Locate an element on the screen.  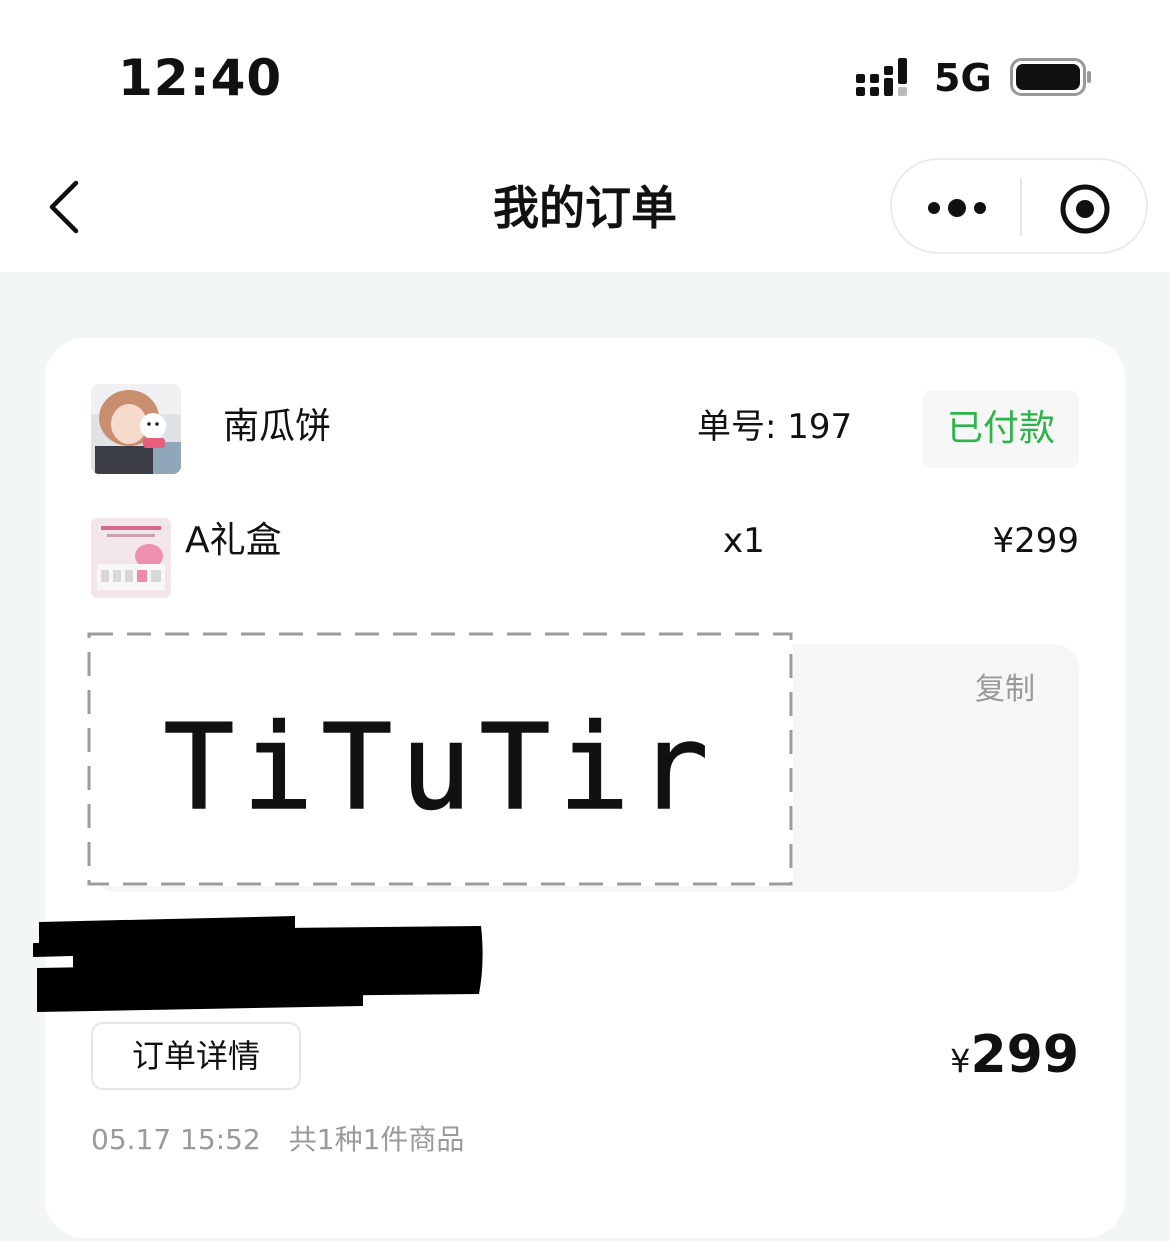
signature: TiTuTir is located at coordinates (439, 767).